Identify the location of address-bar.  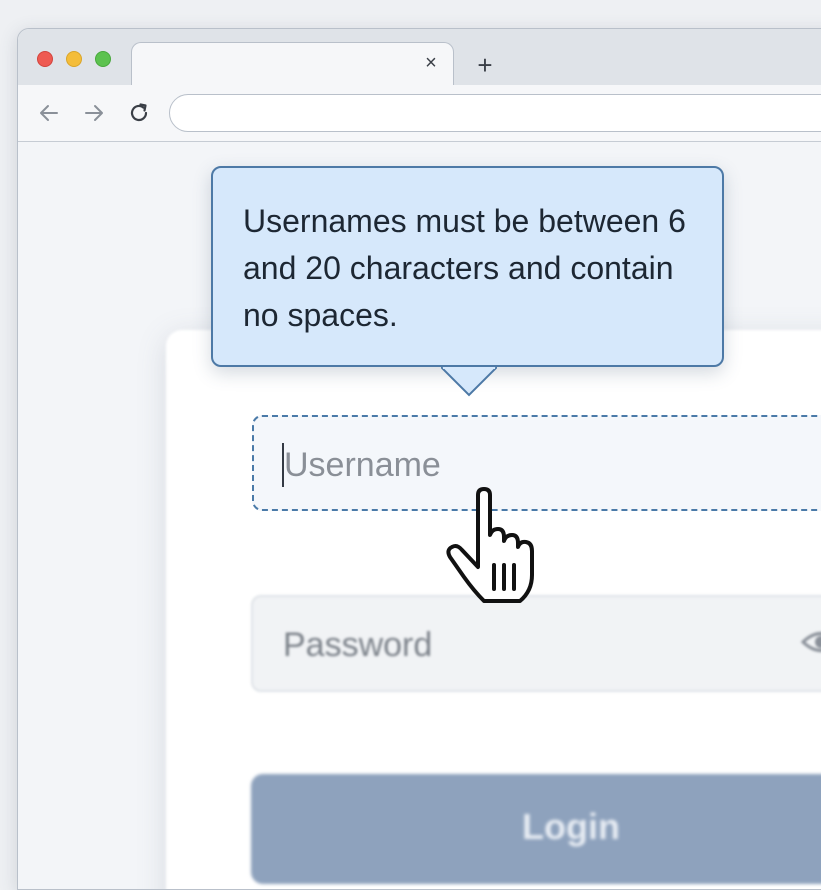
(495, 113).